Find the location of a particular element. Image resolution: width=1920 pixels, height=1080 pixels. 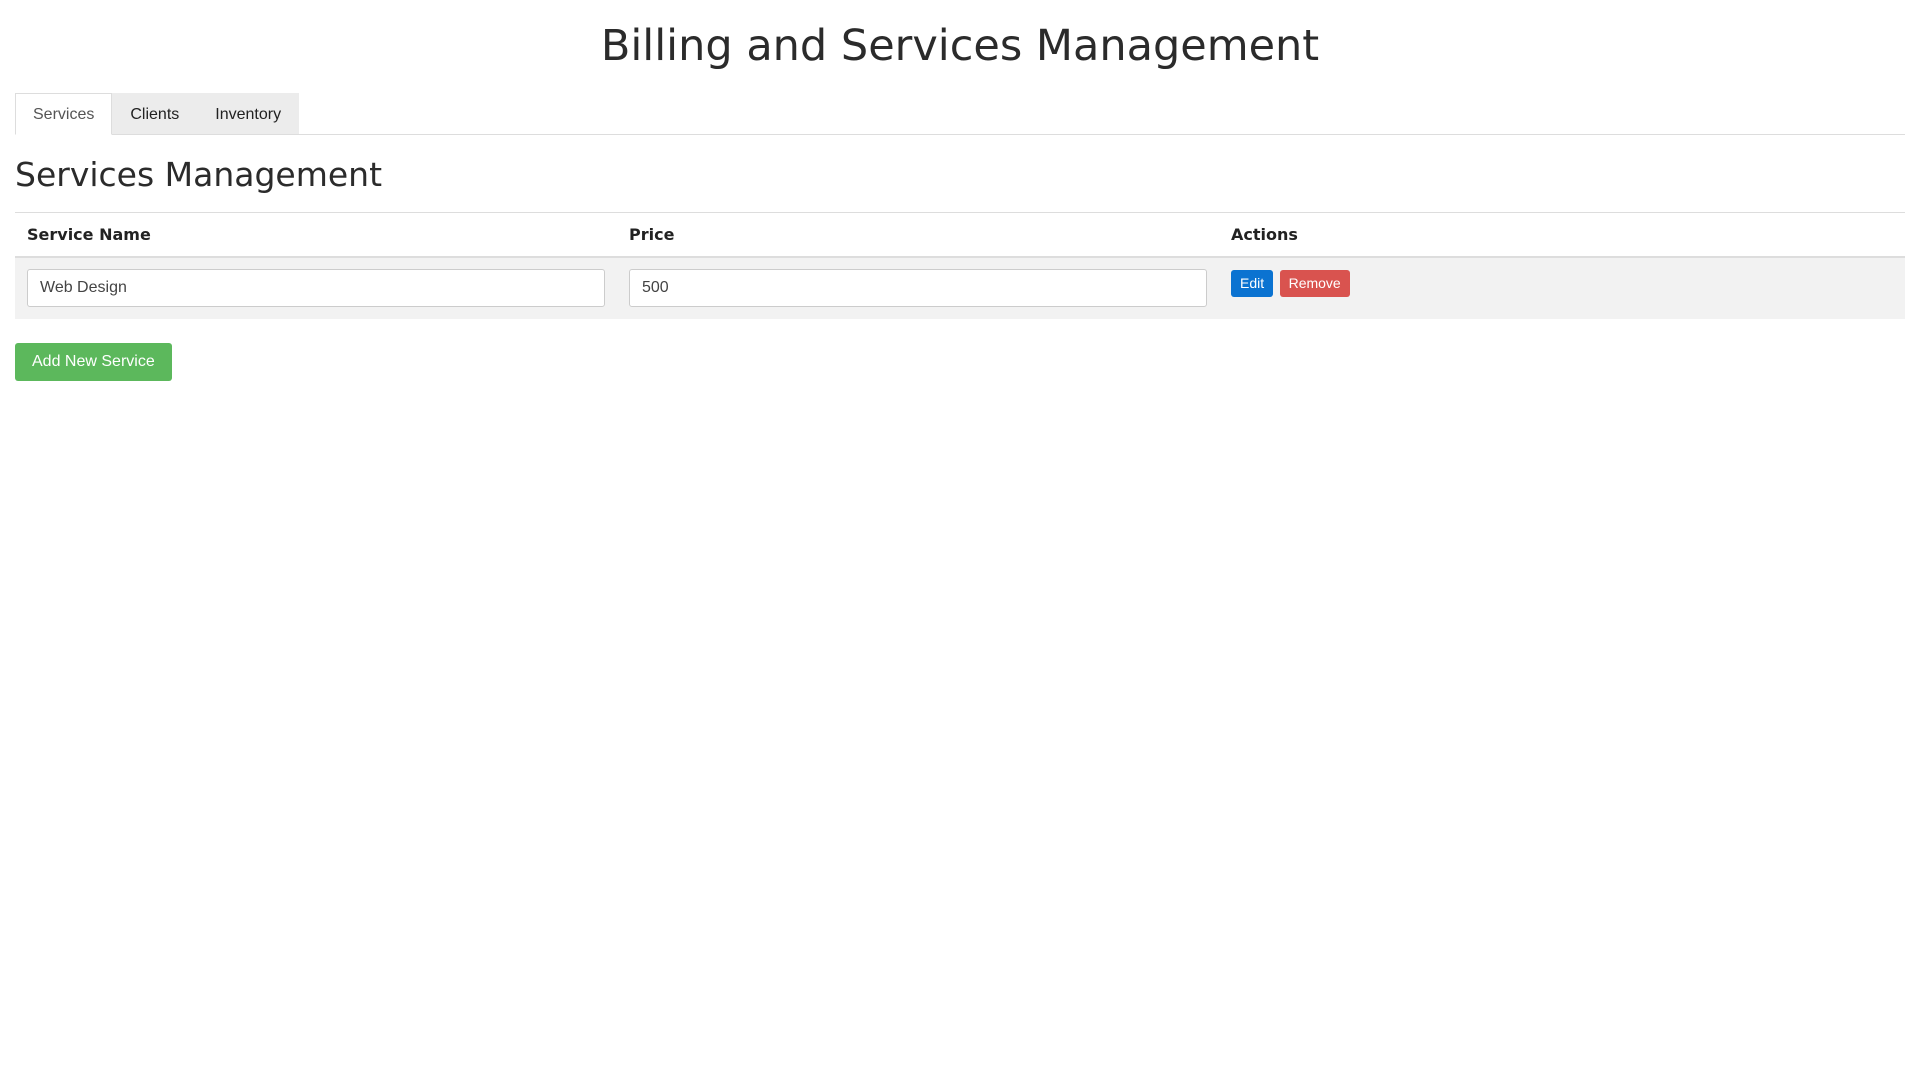

table-row: Edit Remove is located at coordinates (960, 287).